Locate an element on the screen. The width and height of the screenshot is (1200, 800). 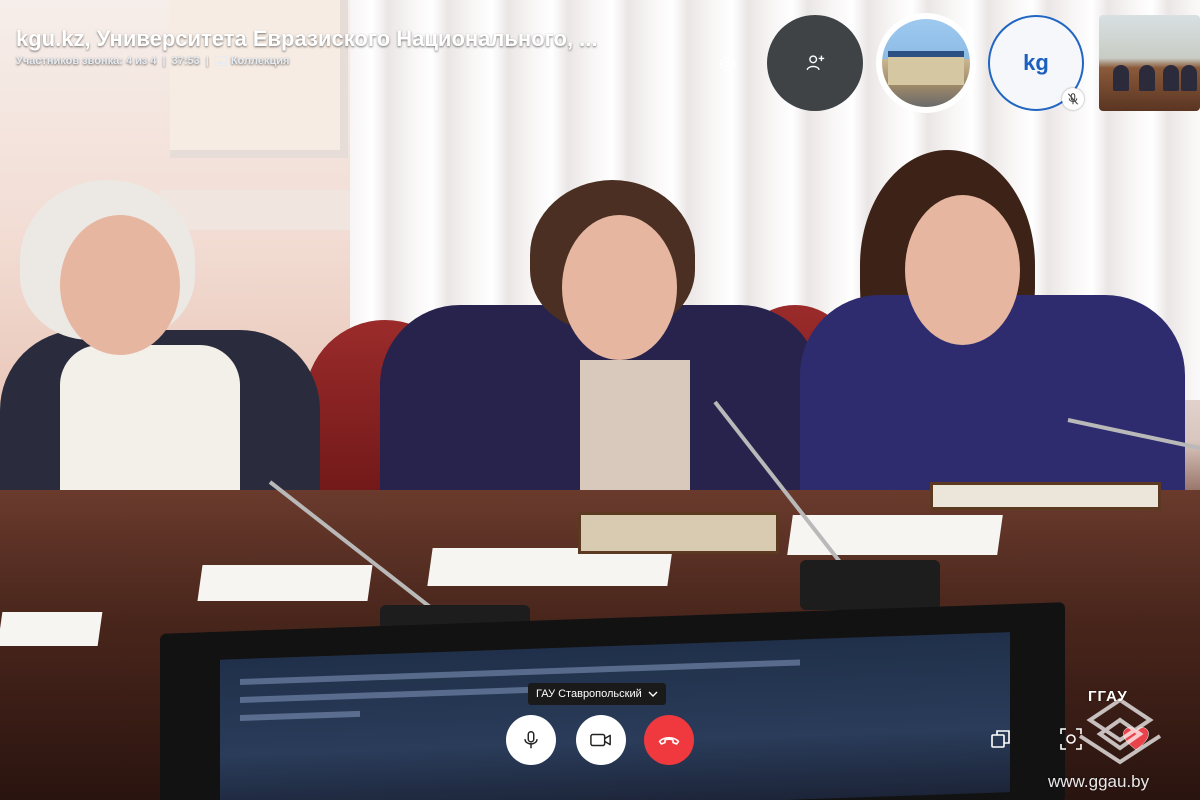
end-call-button is located at coordinates (669, 740).